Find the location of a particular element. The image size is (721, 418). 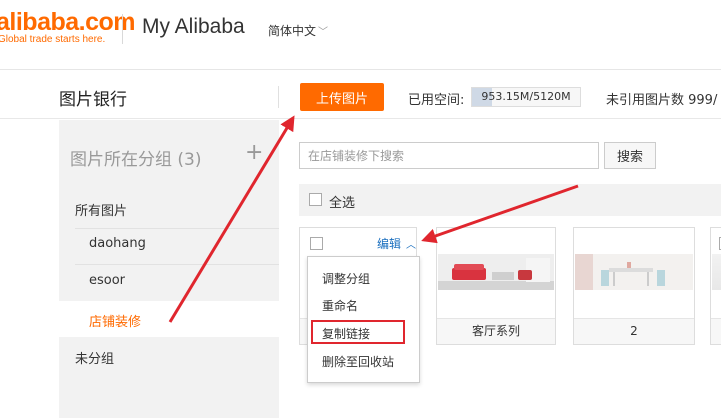

search-button: 搜索 is located at coordinates (630, 155).